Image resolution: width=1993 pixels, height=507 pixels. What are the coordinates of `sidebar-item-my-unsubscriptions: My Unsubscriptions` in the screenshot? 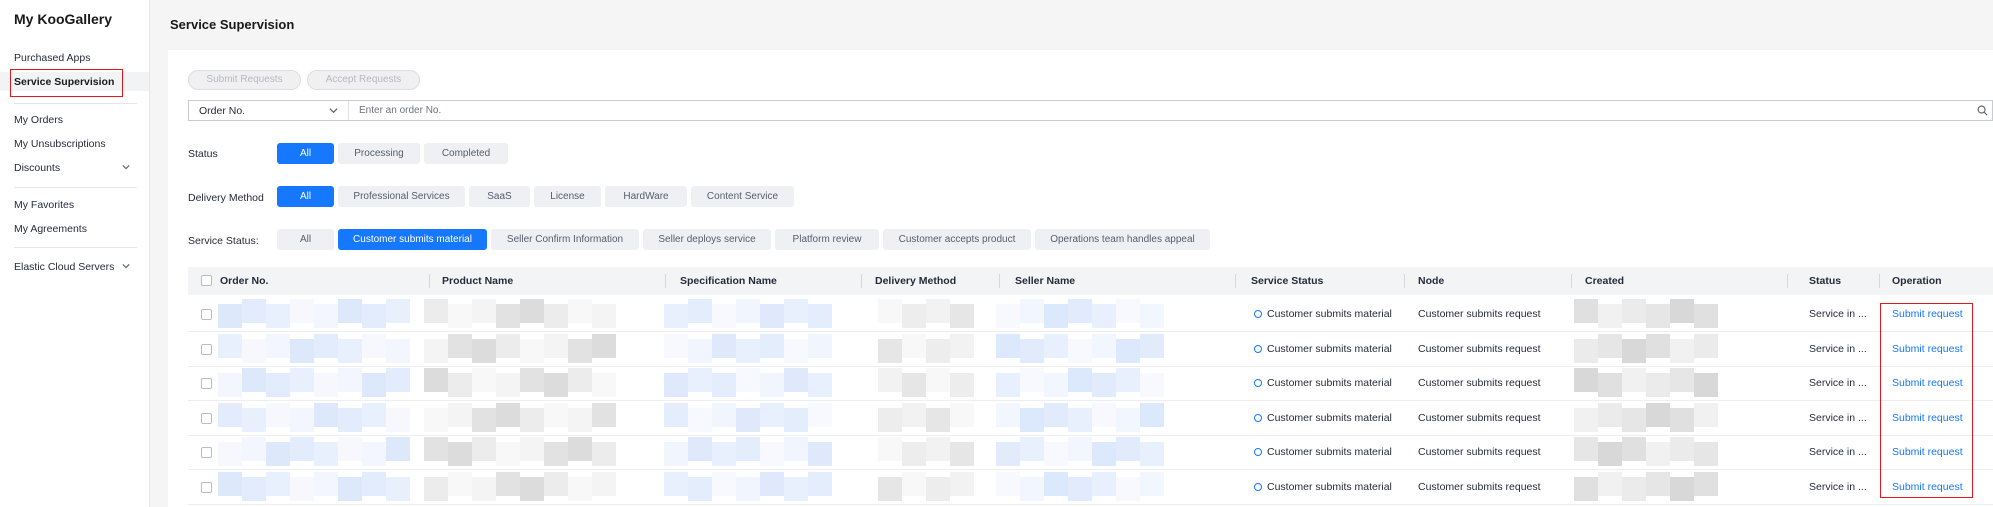 It's located at (60, 144).